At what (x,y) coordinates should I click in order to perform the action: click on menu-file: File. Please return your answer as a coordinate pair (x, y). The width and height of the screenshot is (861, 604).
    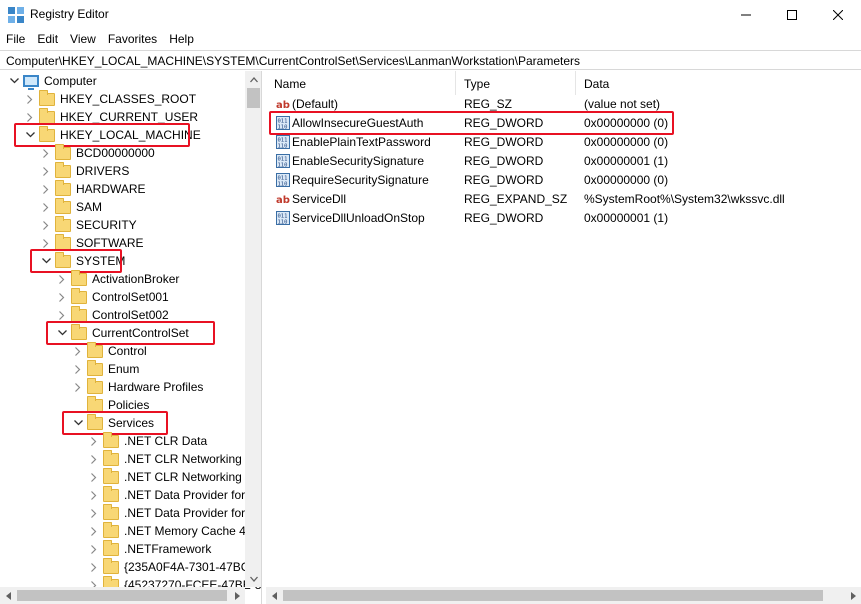
    Looking at the image, I should click on (15, 39).